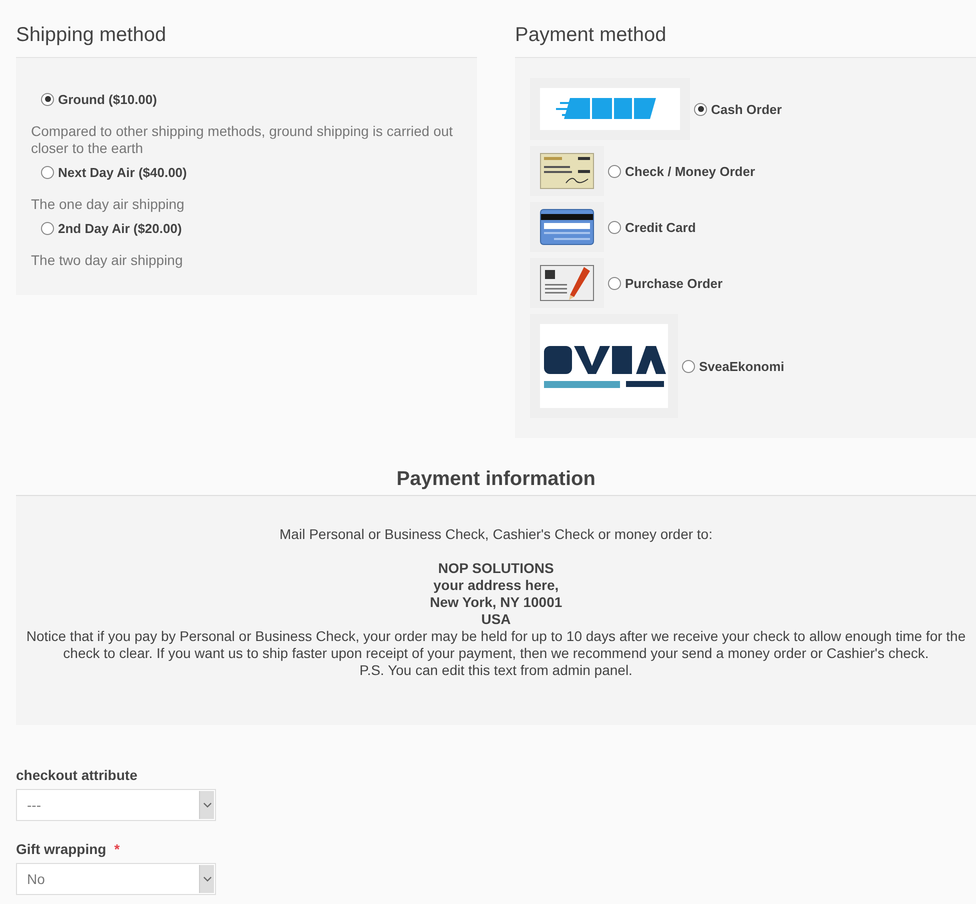 Image resolution: width=976 pixels, height=904 pixels. What do you see at coordinates (496, 619) in the screenshot?
I see `info-text: USA` at bounding box center [496, 619].